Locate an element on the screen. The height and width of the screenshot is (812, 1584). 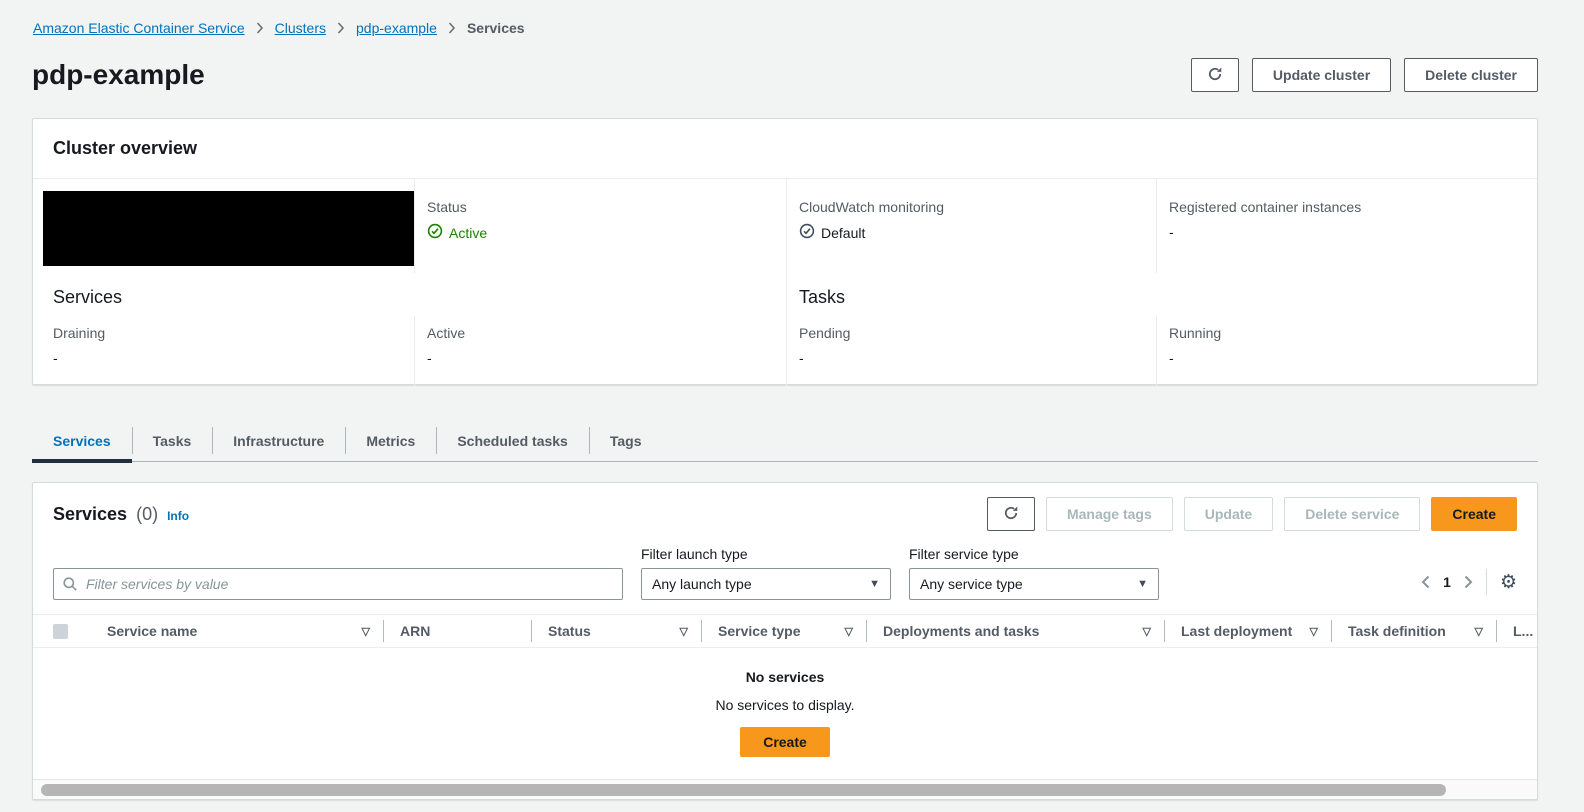
active-label: Active is located at coordinates (446, 333).